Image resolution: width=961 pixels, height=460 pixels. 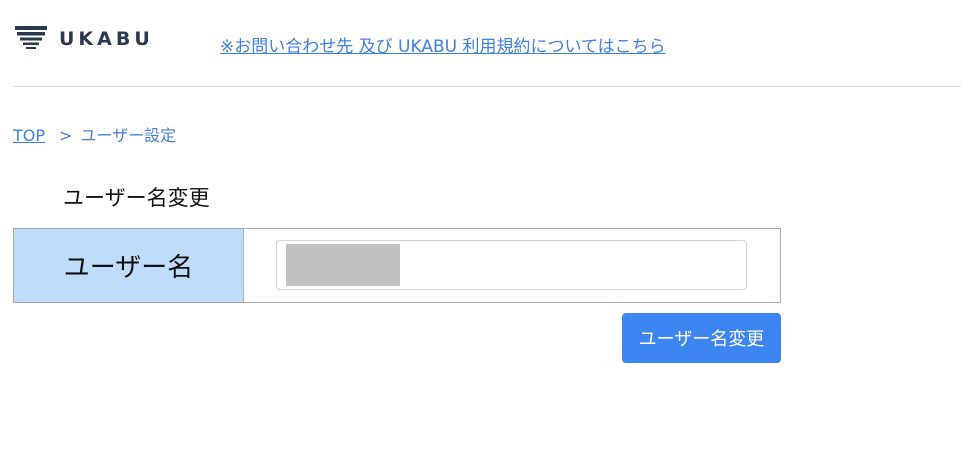 I want to click on ukabu-logo: UKABU, so click(x=84, y=39).